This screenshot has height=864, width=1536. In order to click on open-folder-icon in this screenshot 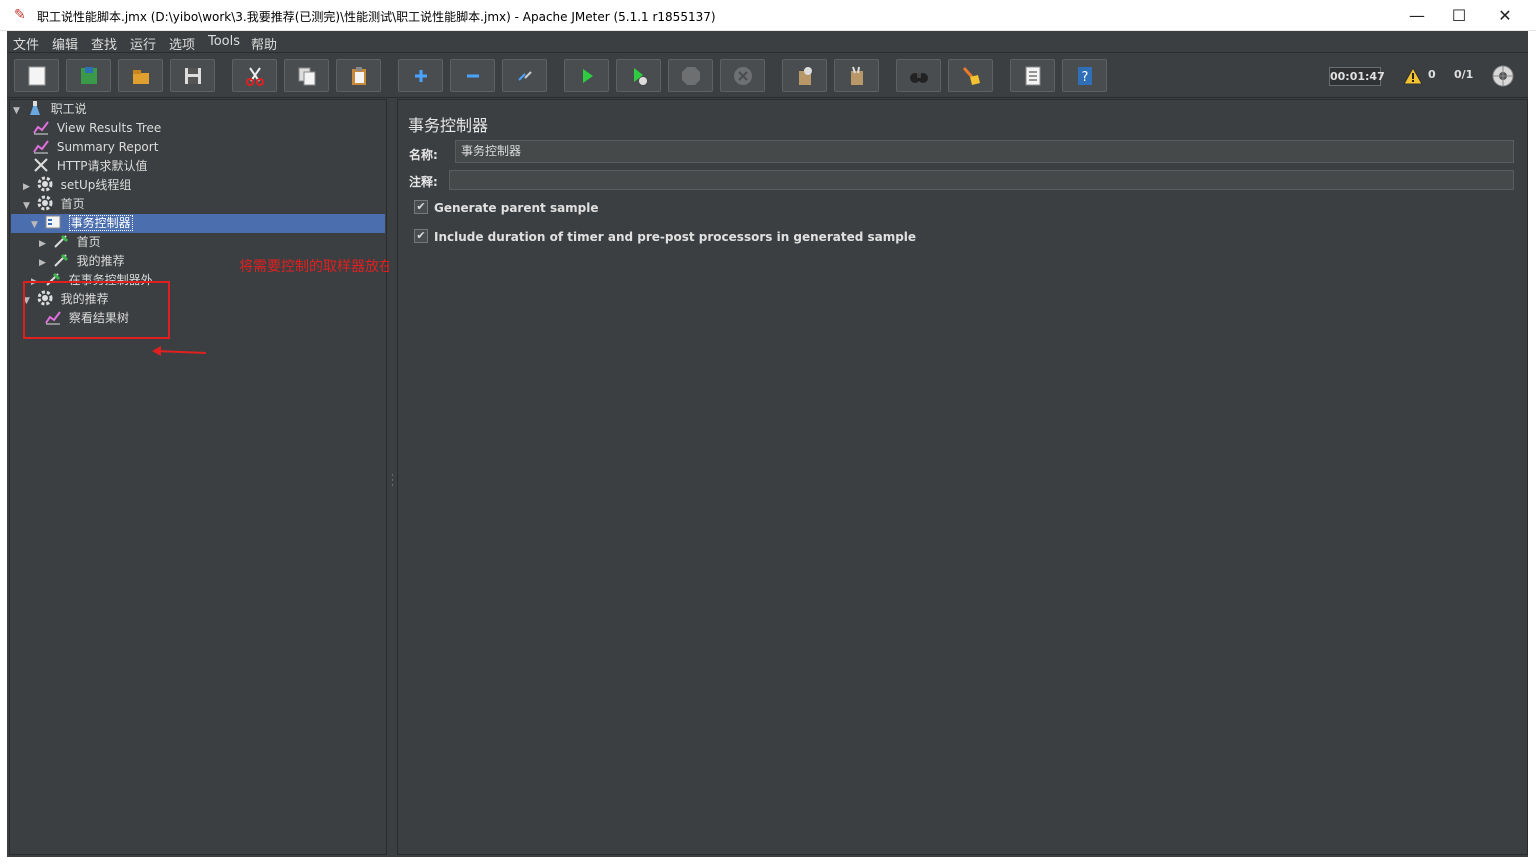, I will do `click(140, 76)`.